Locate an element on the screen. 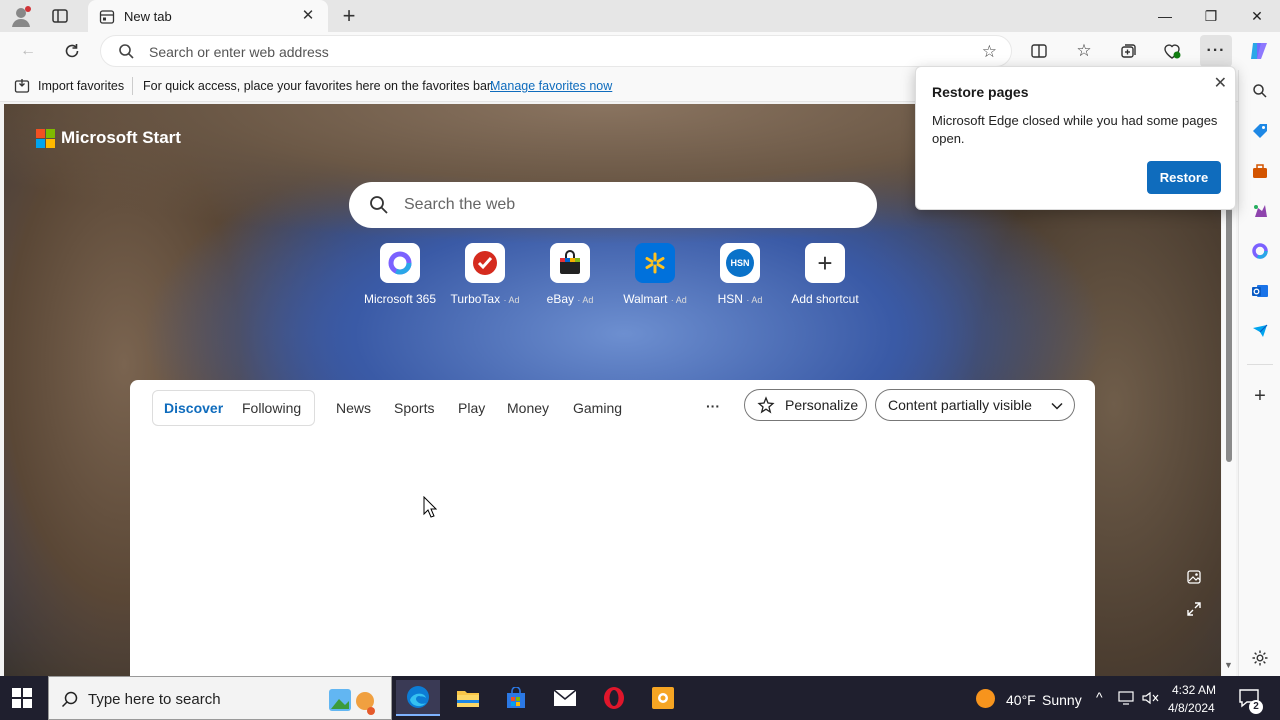  web-search-box: Search the web is located at coordinates (613, 205).